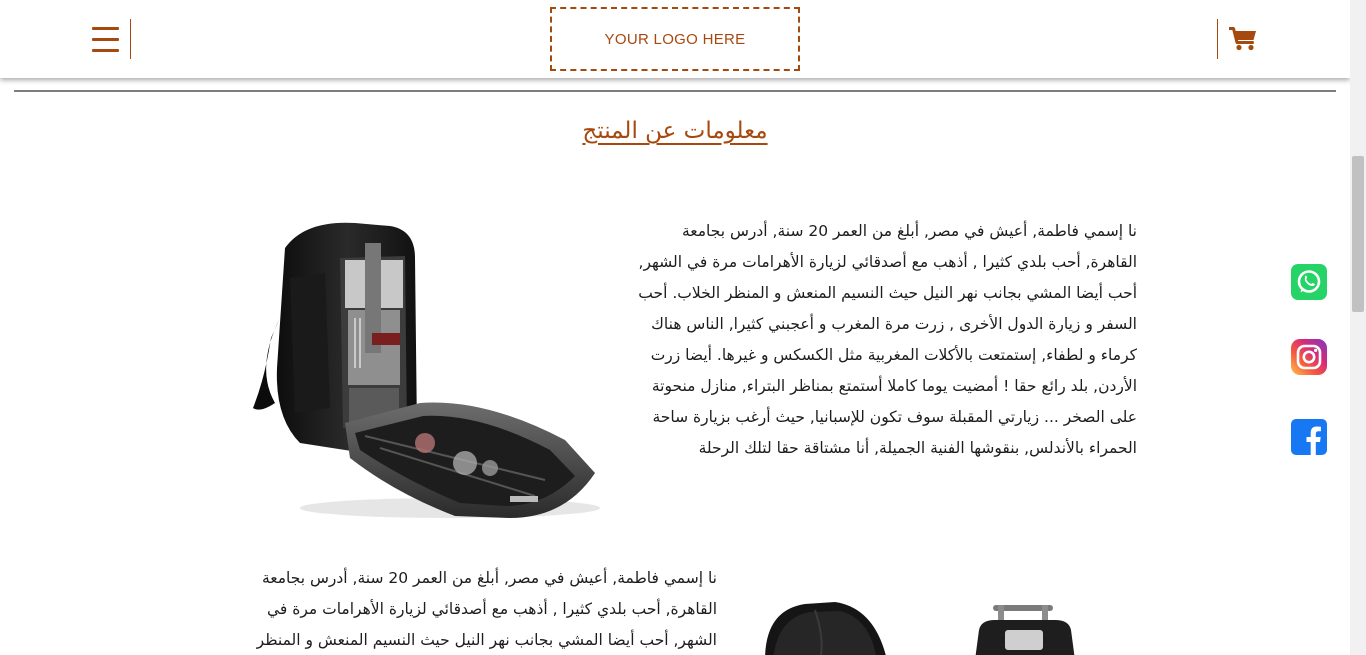  What do you see at coordinates (130, 39) in the screenshot?
I see `header-divider-left` at bounding box center [130, 39].